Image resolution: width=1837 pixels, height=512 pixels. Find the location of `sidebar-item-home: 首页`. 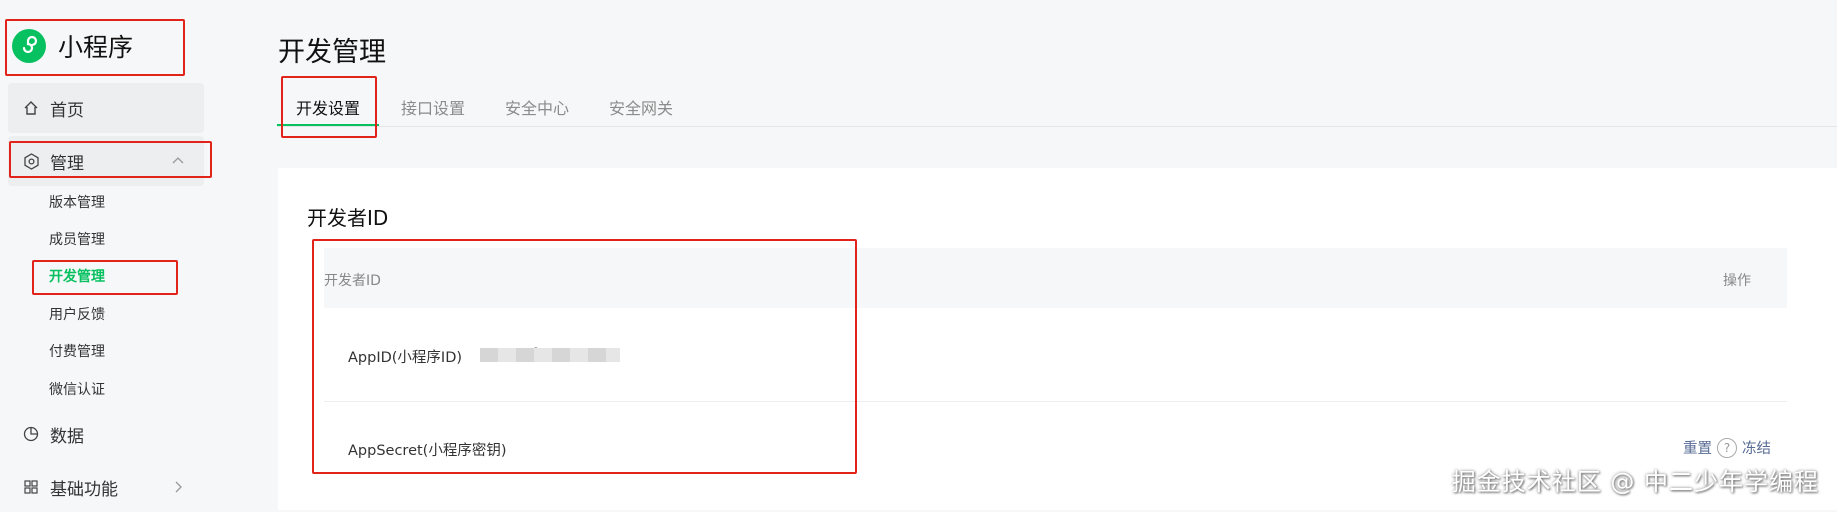

sidebar-item-home: 首页 is located at coordinates (106, 108).